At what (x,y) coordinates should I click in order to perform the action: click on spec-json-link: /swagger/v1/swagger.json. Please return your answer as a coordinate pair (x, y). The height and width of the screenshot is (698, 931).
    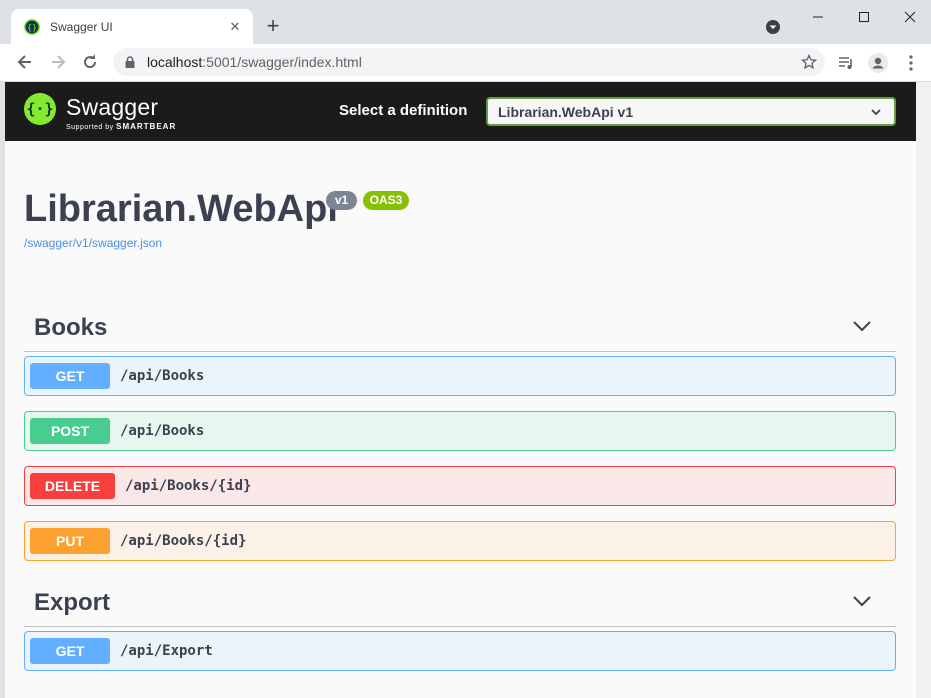
    Looking at the image, I should click on (93, 243).